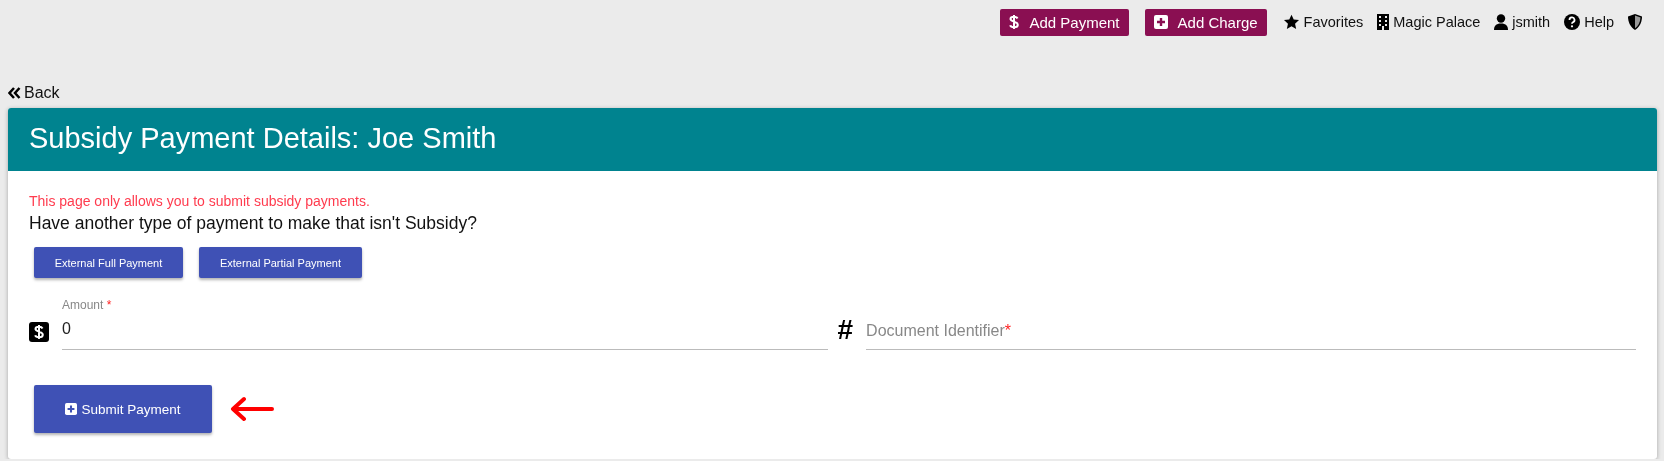 This screenshot has height=461, width=1664. I want to click on warning-text: This page only allows you to submit subsidy payments., so click(200, 201).